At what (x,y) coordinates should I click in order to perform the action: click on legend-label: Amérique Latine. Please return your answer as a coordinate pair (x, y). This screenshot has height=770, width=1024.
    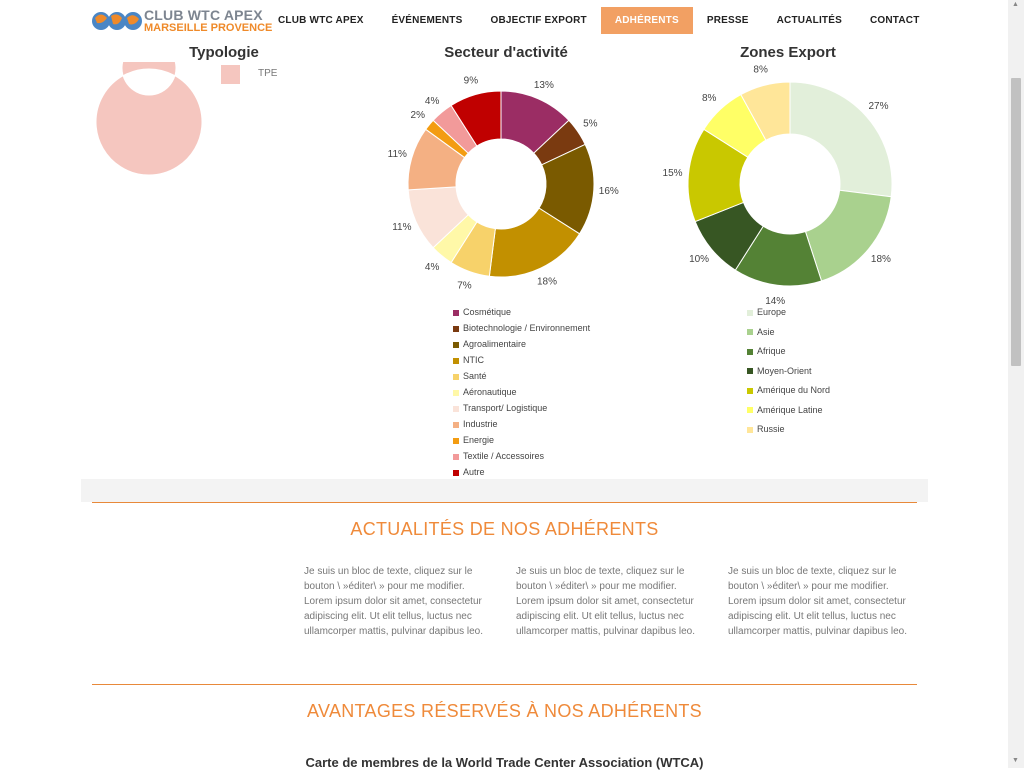
    Looking at the image, I should click on (790, 409).